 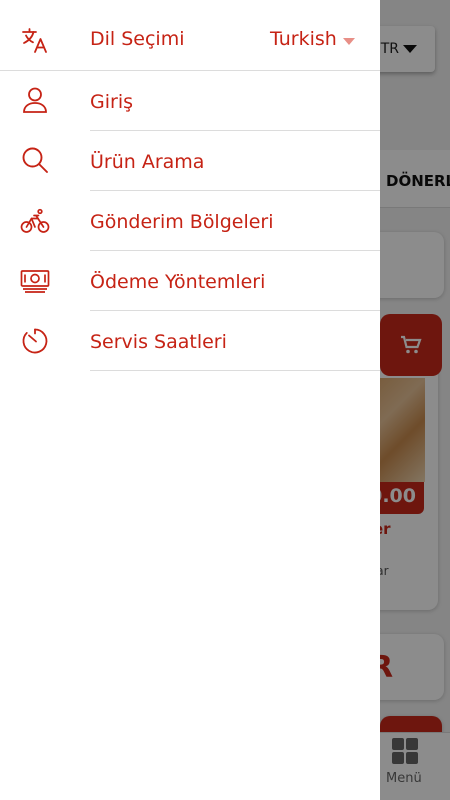 What do you see at coordinates (147, 162) in the screenshot?
I see `drawer-item-label: Ürün Arama` at bounding box center [147, 162].